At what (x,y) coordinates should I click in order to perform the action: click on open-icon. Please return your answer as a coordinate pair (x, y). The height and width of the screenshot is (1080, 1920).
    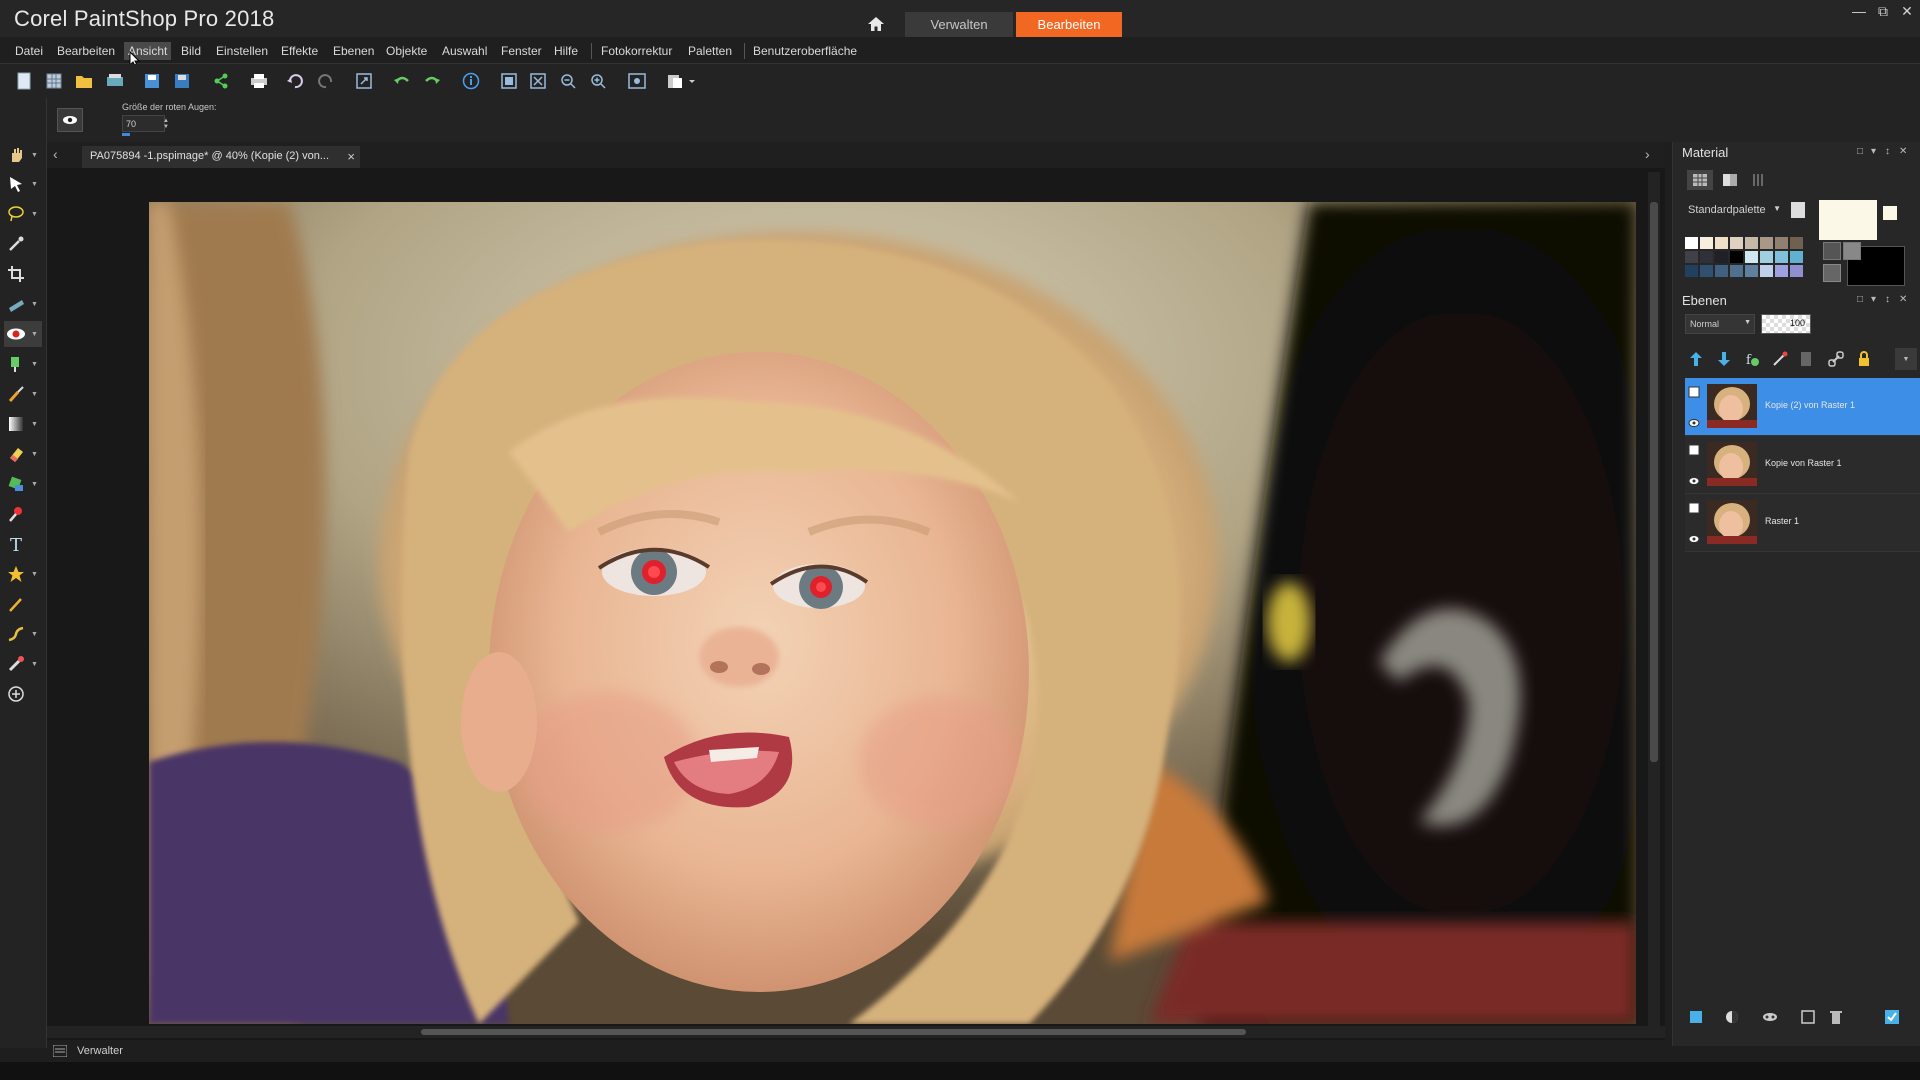
    Looking at the image, I should click on (84, 81).